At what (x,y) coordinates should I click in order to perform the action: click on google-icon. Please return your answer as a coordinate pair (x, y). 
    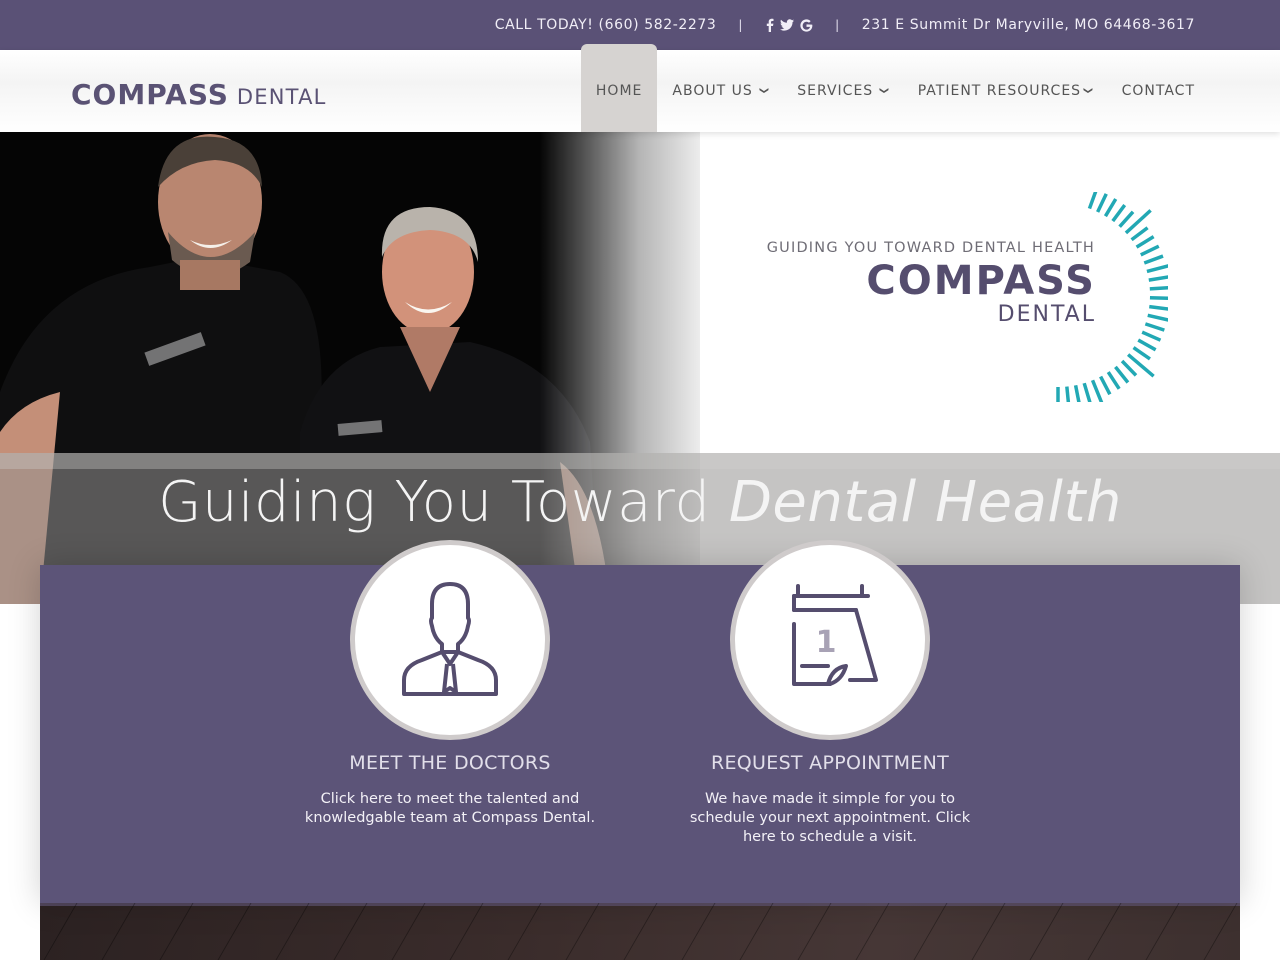
    Looking at the image, I should click on (806, 25).